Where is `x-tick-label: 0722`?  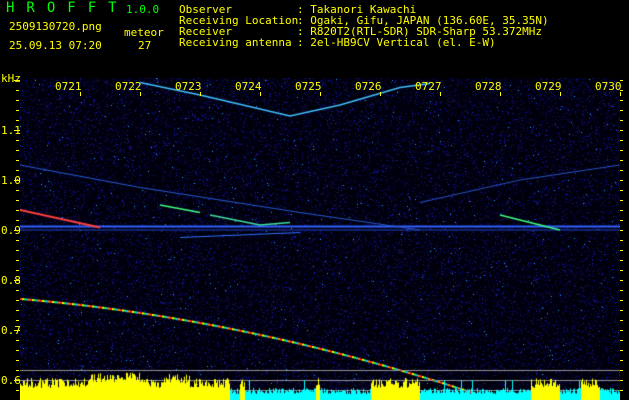
x-tick-label: 0722 is located at coordinates (128, 86).